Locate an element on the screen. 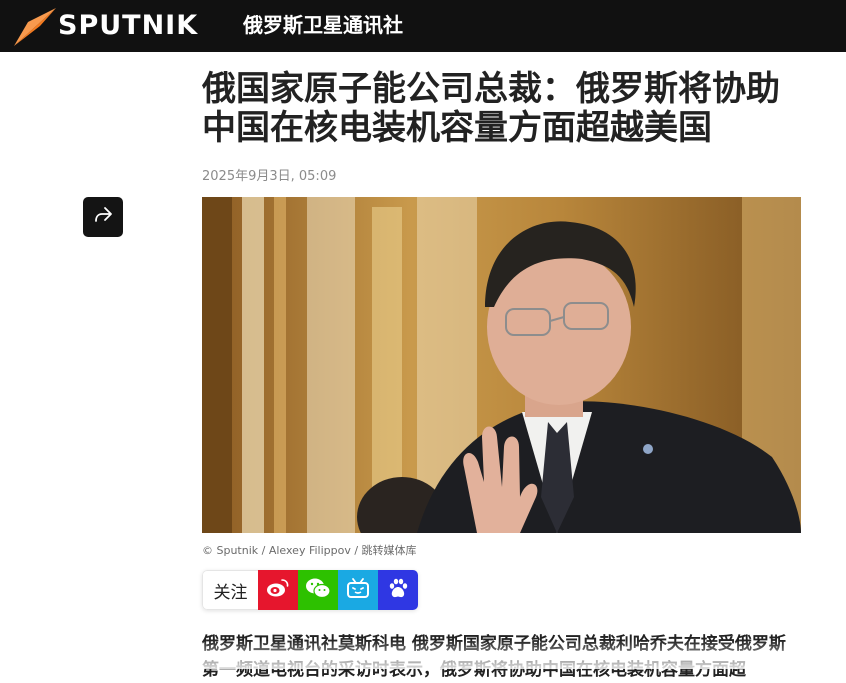 This screenshot has width=846, height=683. baidu-icon is located at coordinates (398, 590).